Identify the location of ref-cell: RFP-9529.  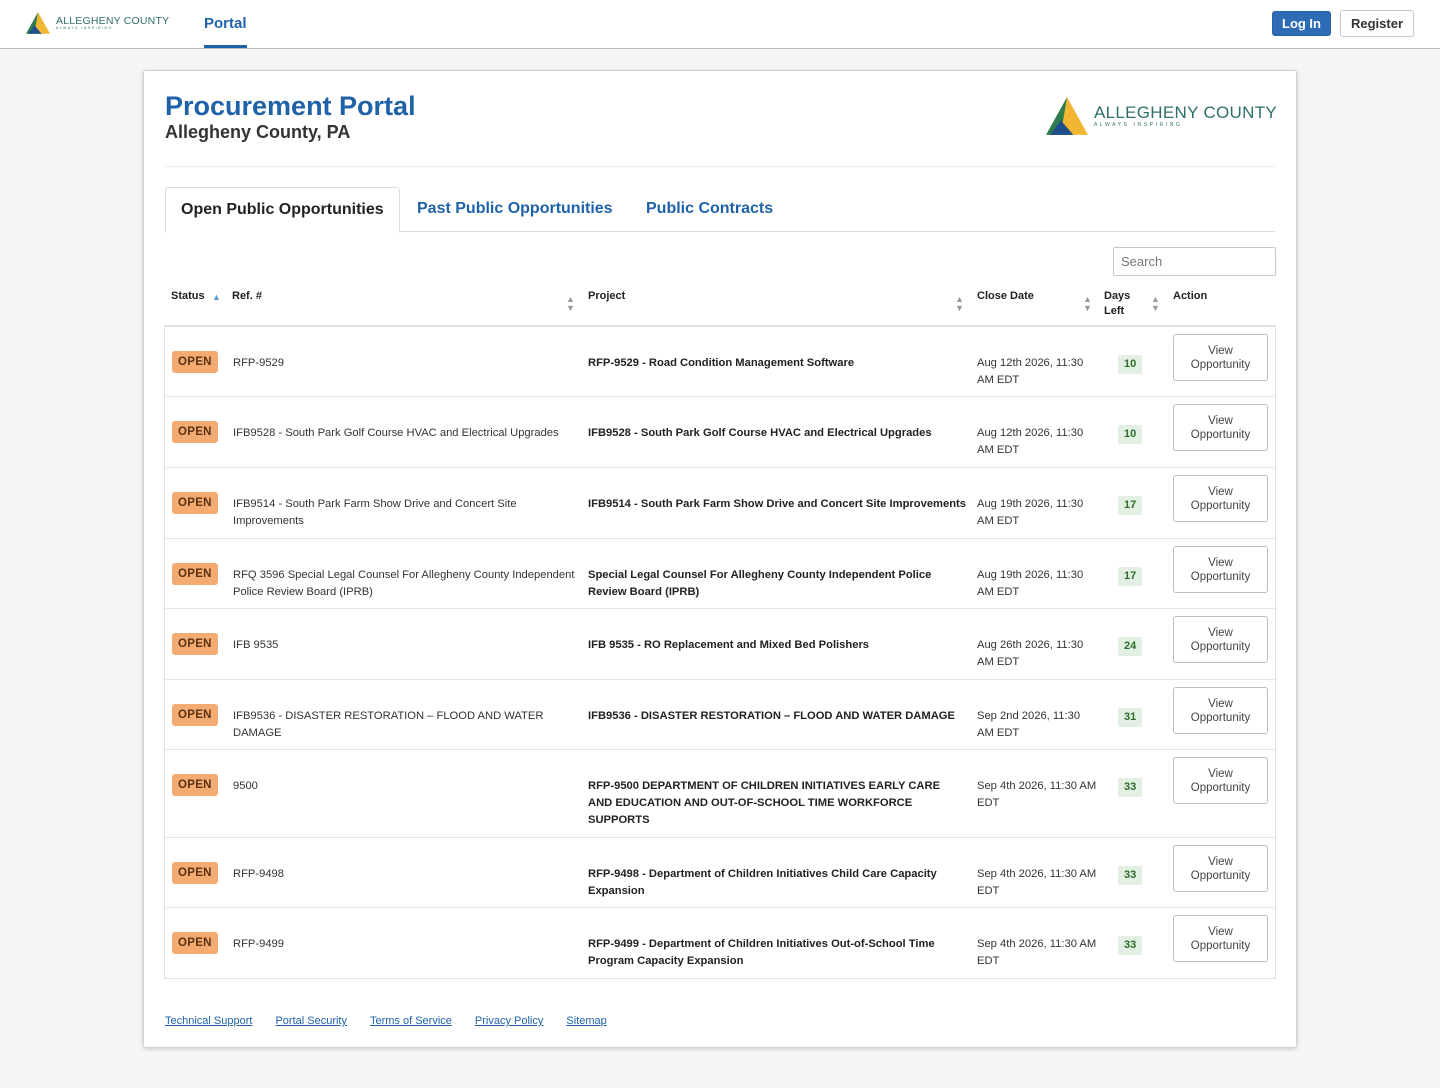
(258, 363).